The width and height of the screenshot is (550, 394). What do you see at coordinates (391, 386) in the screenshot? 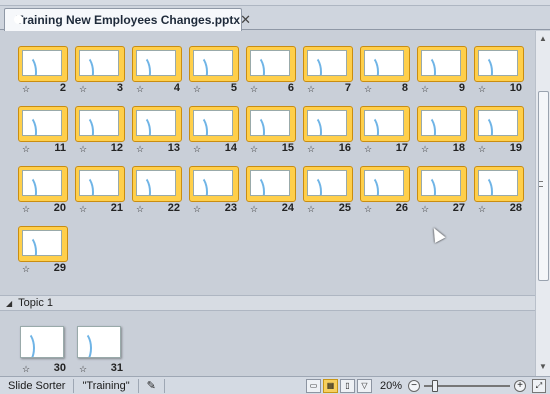
I see `zoom-level: 20%` at bounding box center [391, 386].